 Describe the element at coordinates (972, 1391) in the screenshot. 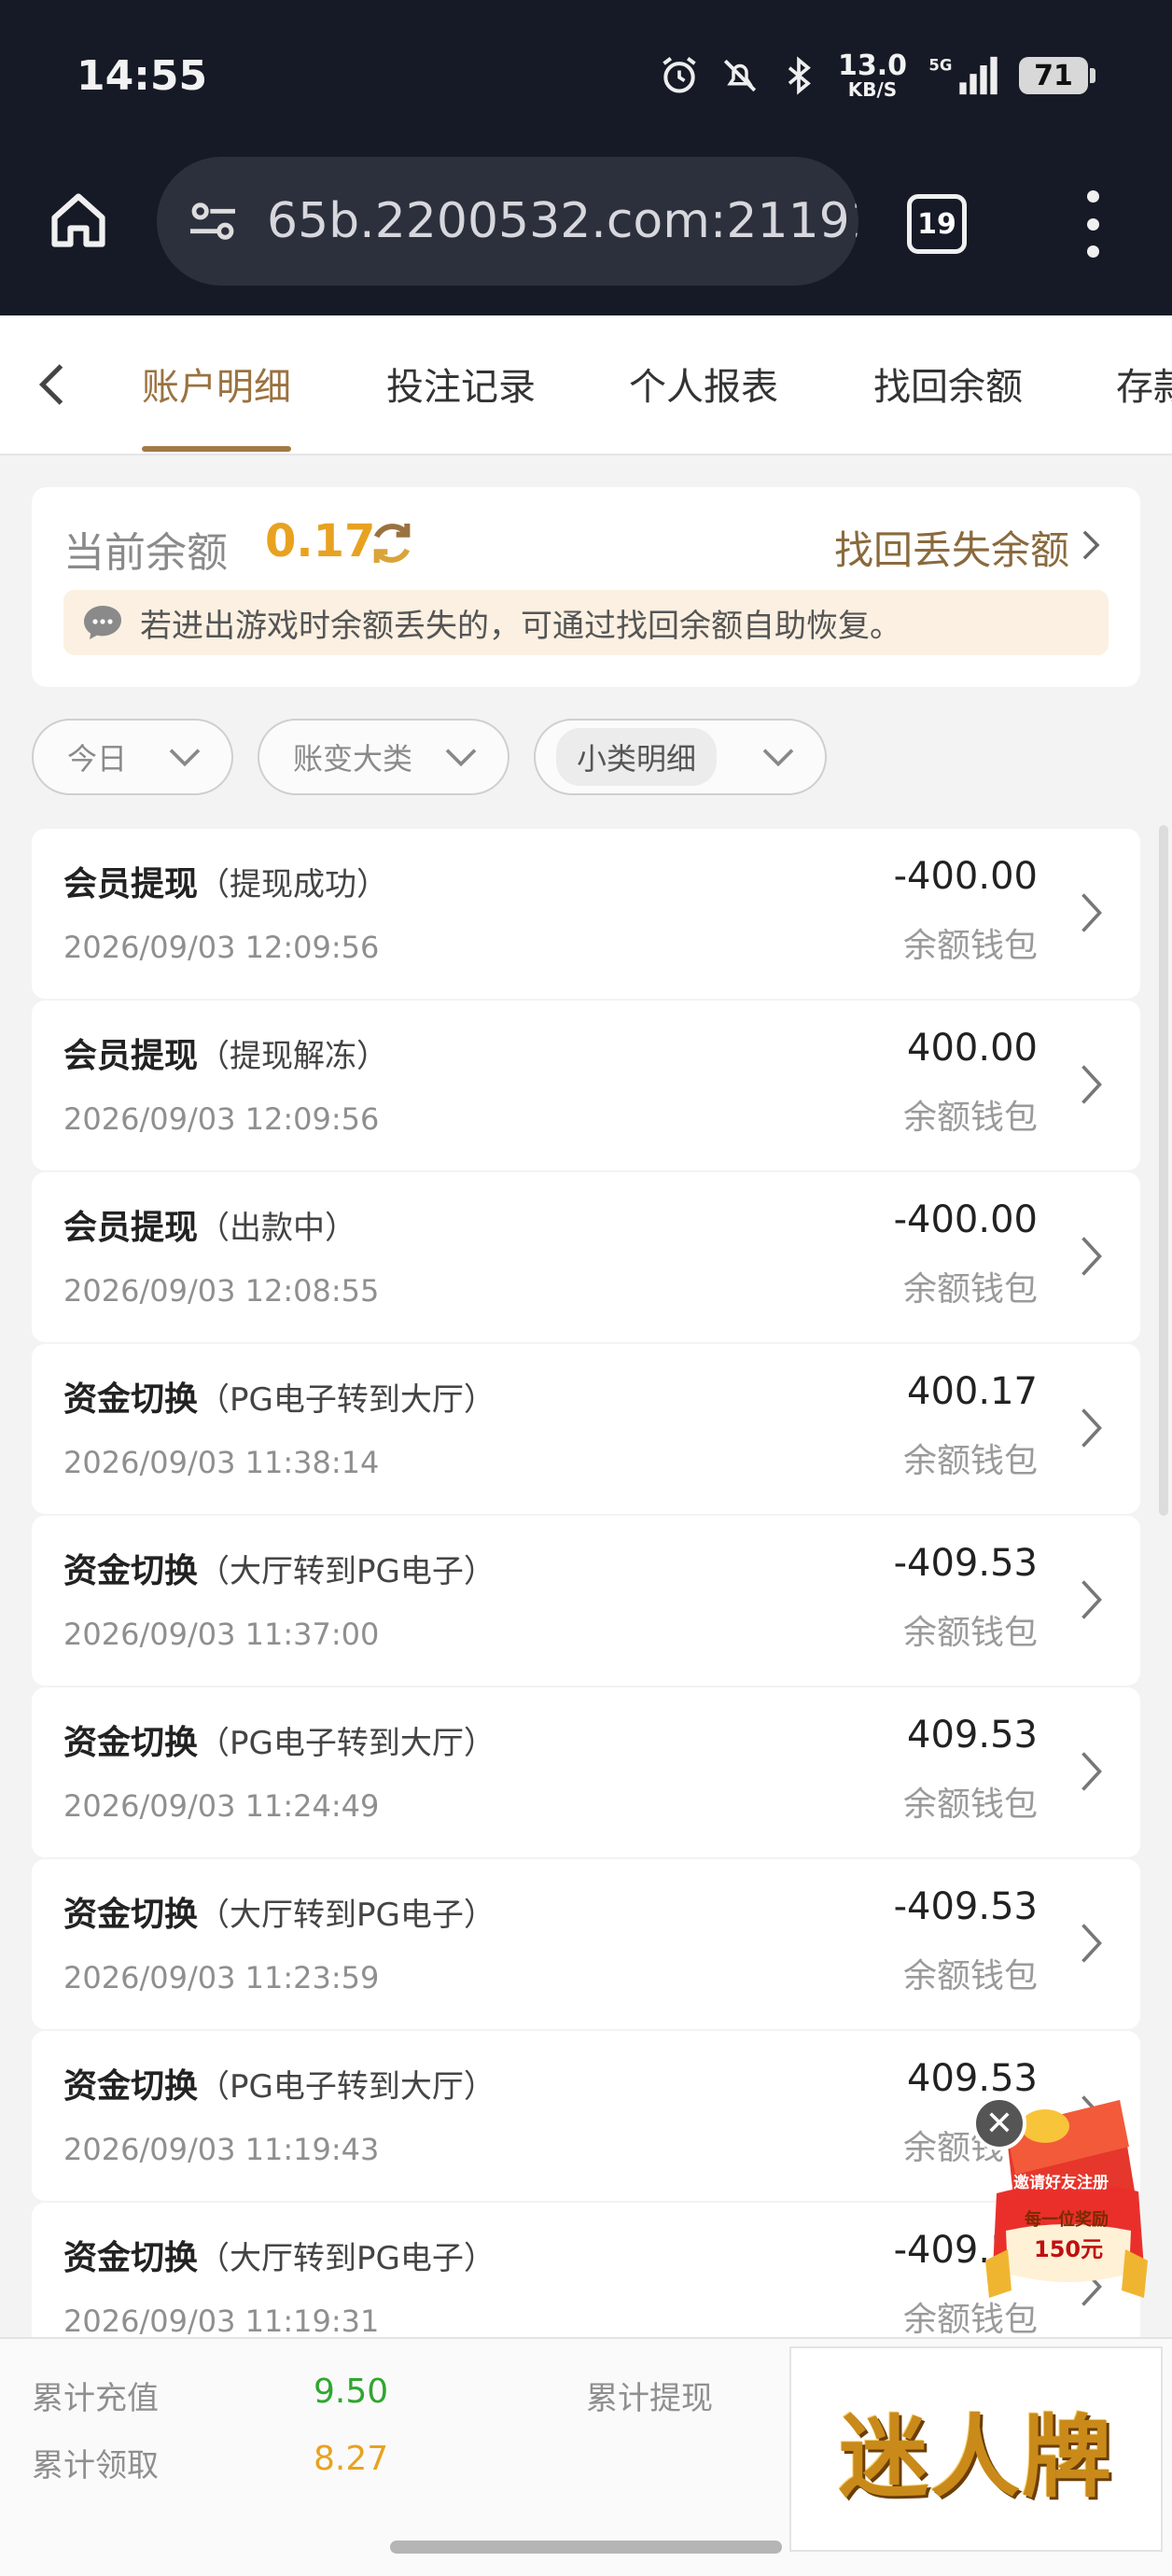

I see `record-amount: 400.17` at that location.